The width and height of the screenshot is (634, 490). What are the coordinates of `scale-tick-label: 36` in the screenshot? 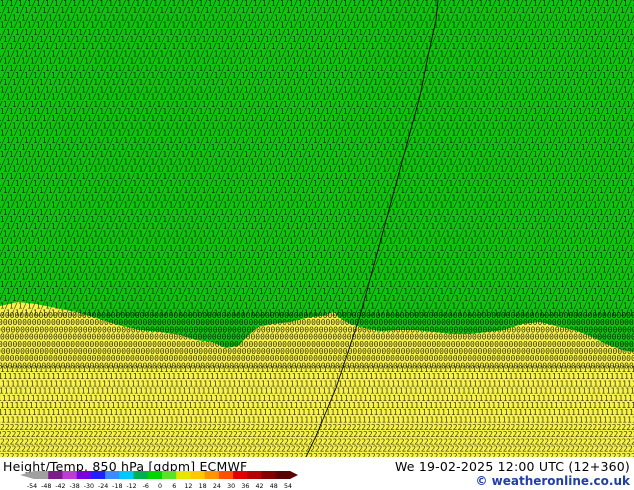 It's located at (245, 486).